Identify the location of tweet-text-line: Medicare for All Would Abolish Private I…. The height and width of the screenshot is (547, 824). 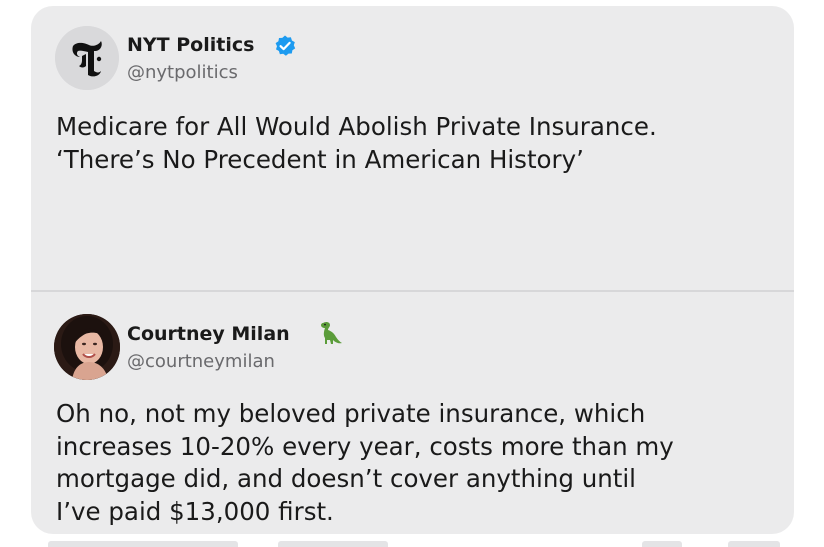
(356, 126).